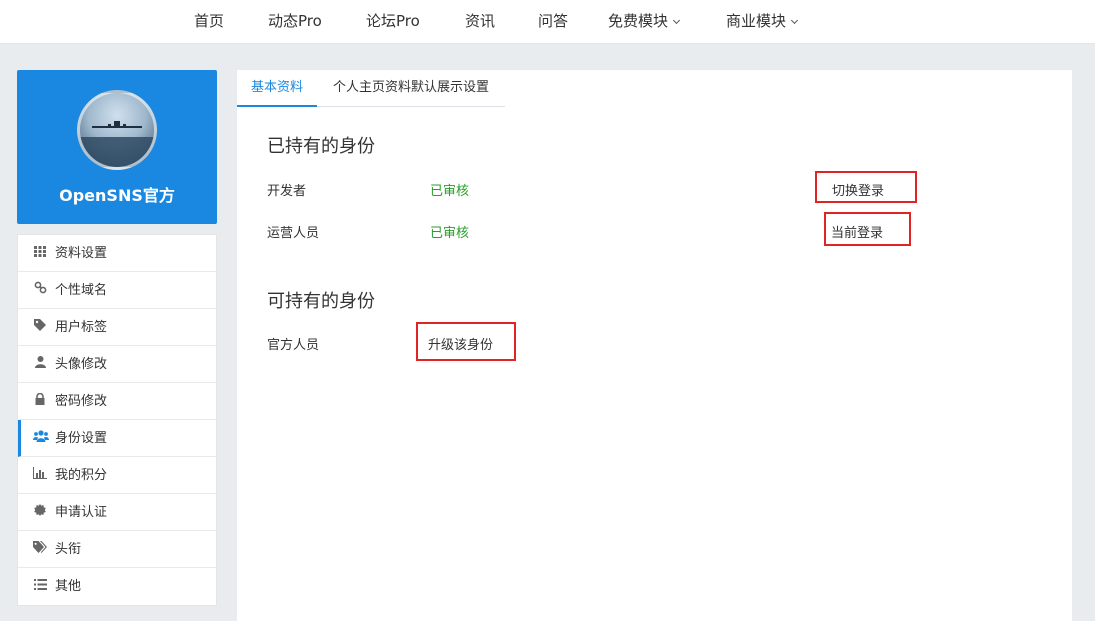  What do you see at coordinates (117, 290) in the screenshot?
I see `menu-item-custom-domain: 个性域名` at bounding box center [117, 290].